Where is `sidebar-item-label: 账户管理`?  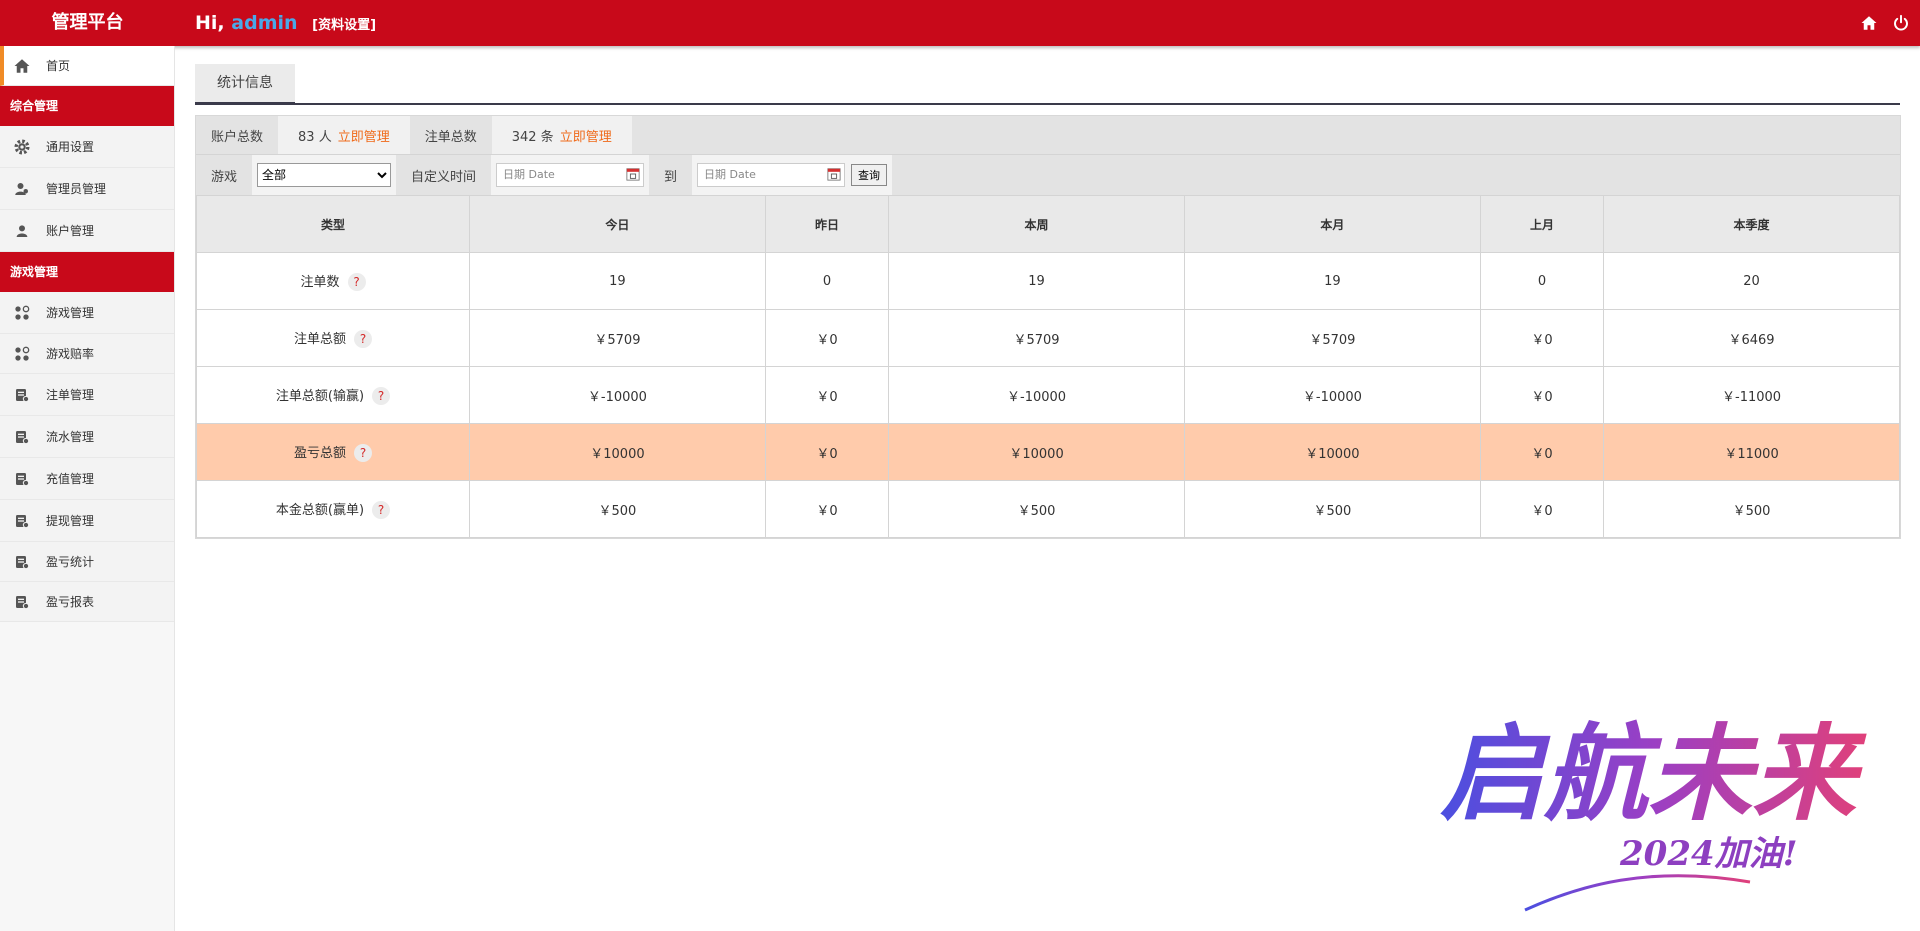 sidebar-item-label: 账户管理 is located at coordinates (70, 231).